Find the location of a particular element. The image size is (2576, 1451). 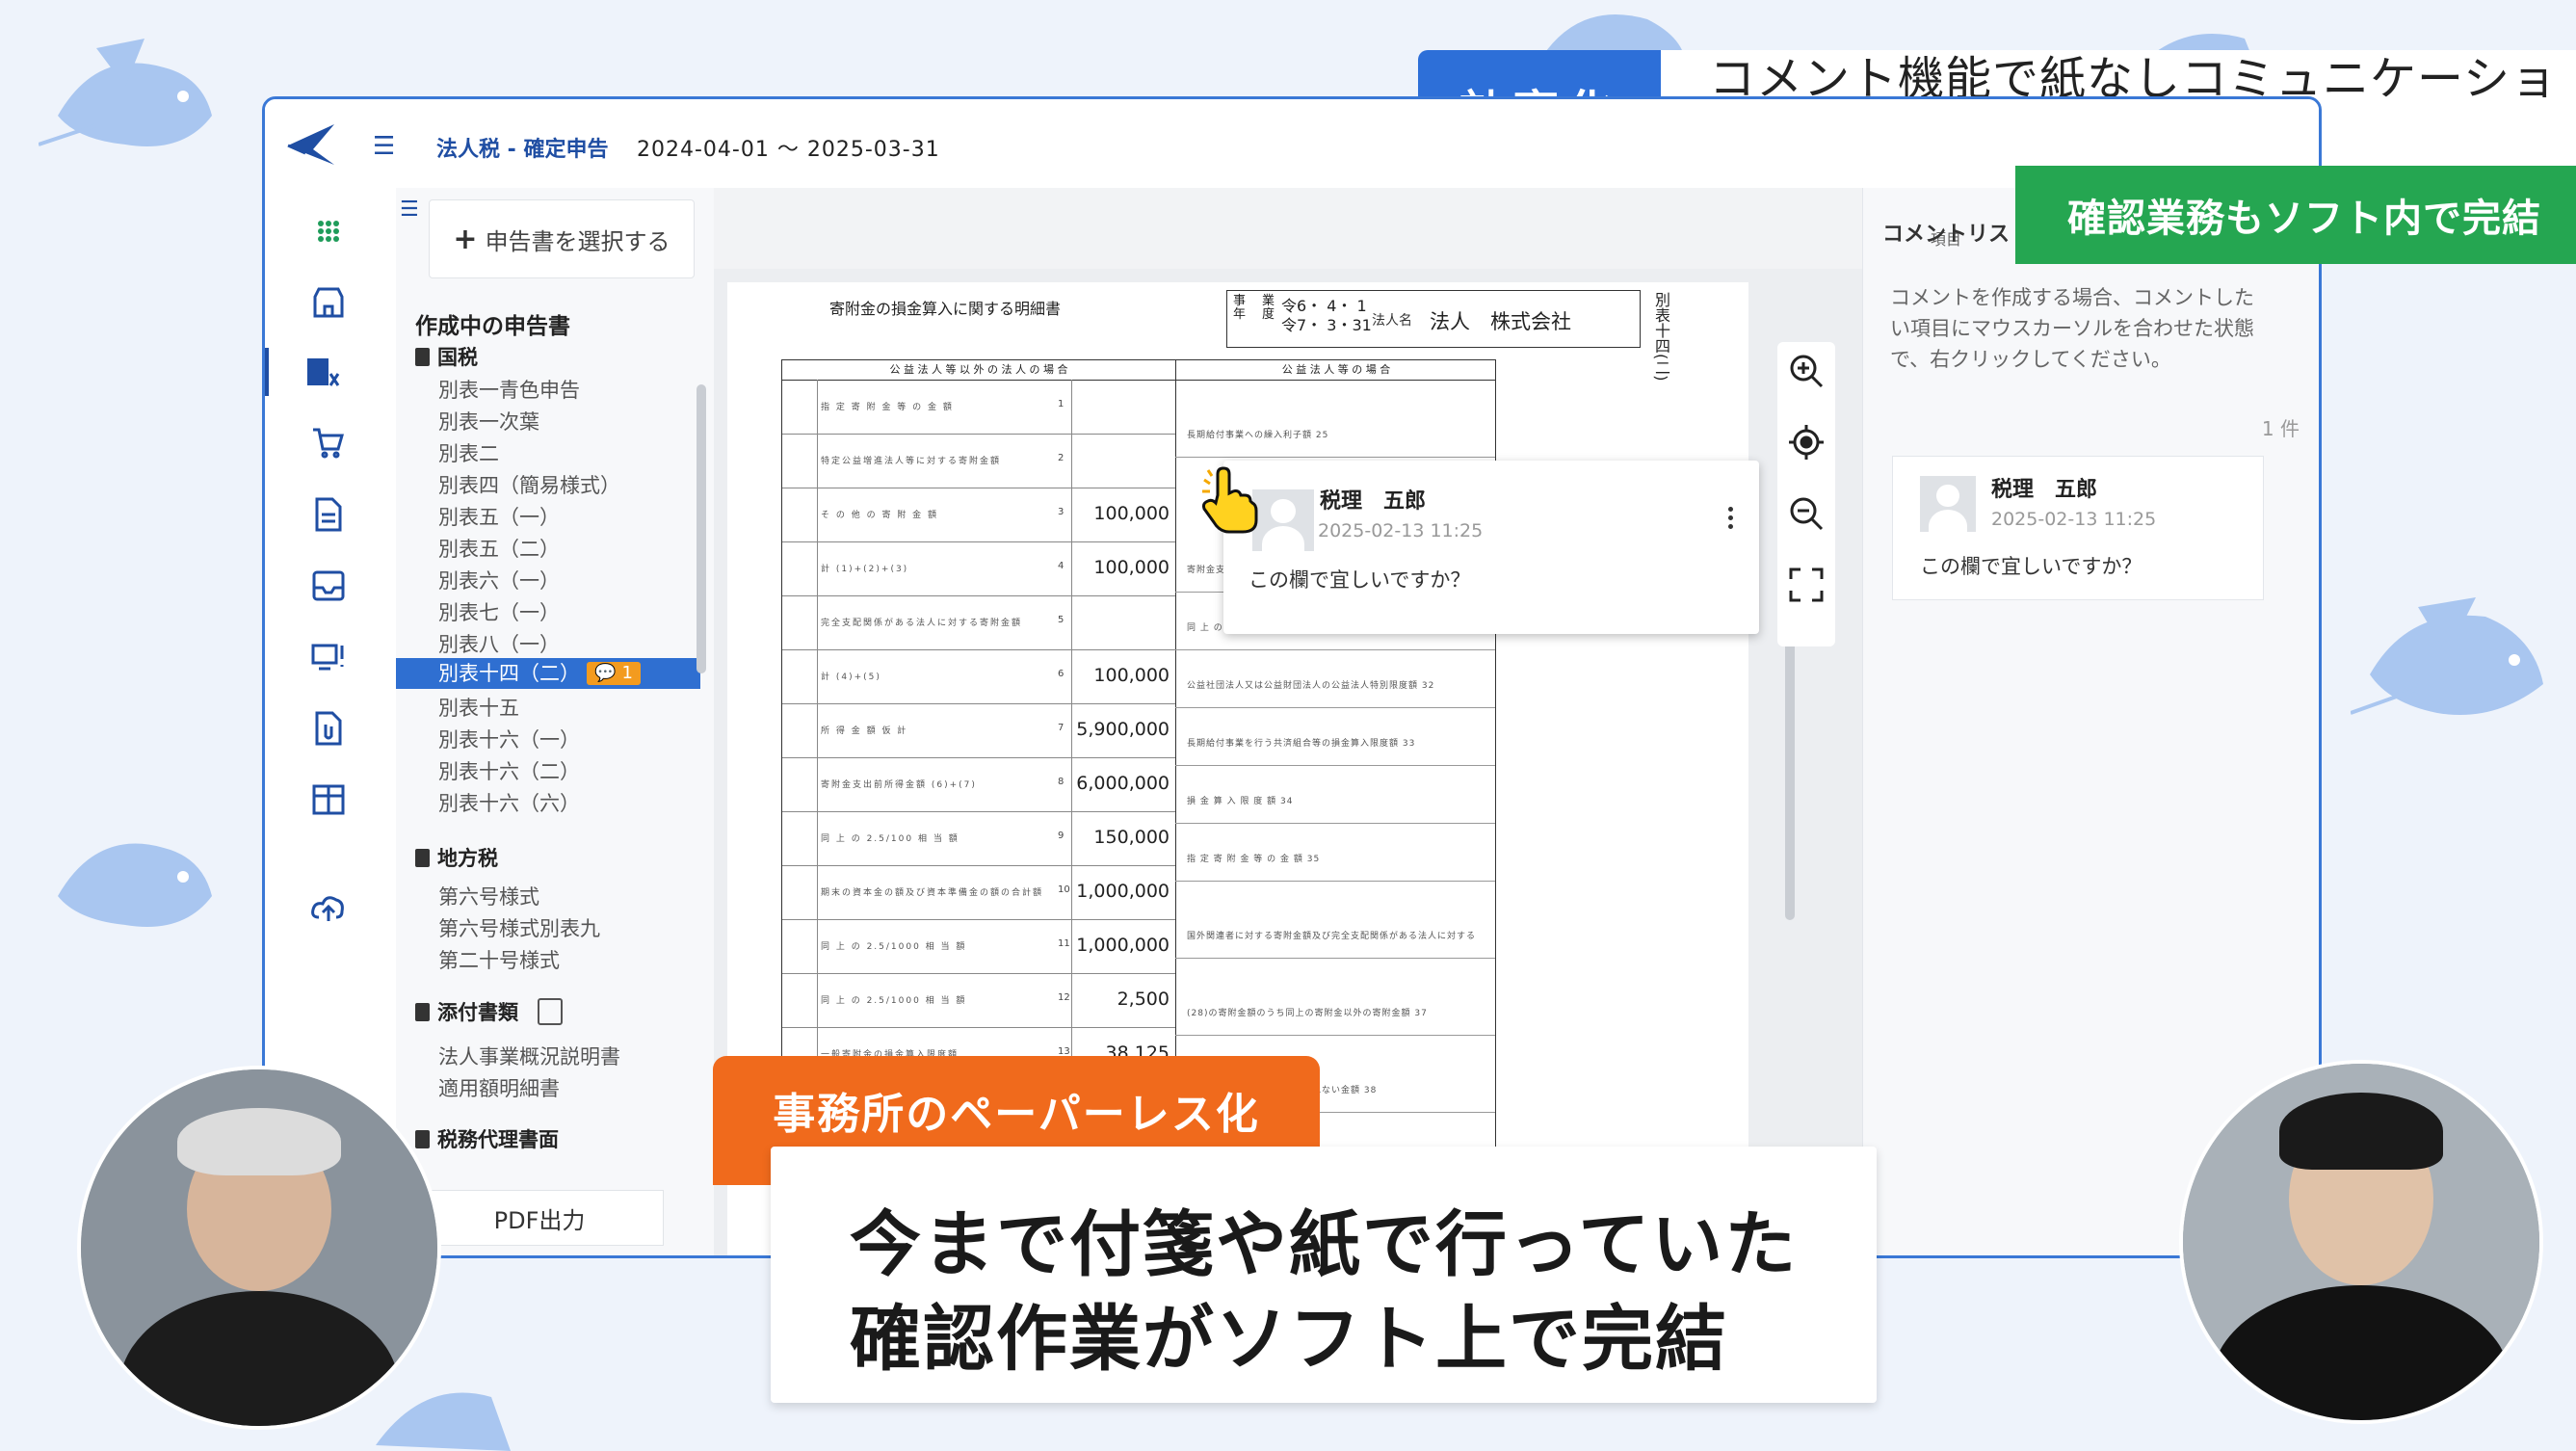

form-row: 特定公益増進法人等に対する寄附金額 2 is located at coordinates (978, 461).